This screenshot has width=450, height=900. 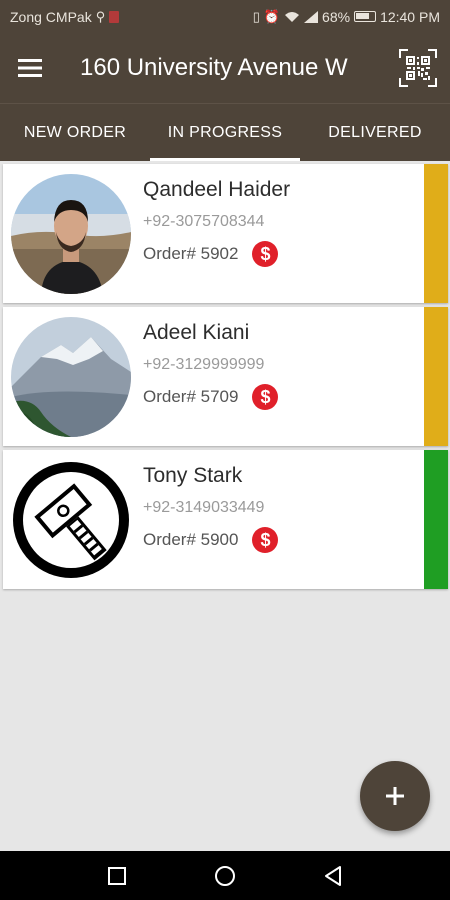 I want to click on clock: 12:40 PM, so click(x=410, y=16).